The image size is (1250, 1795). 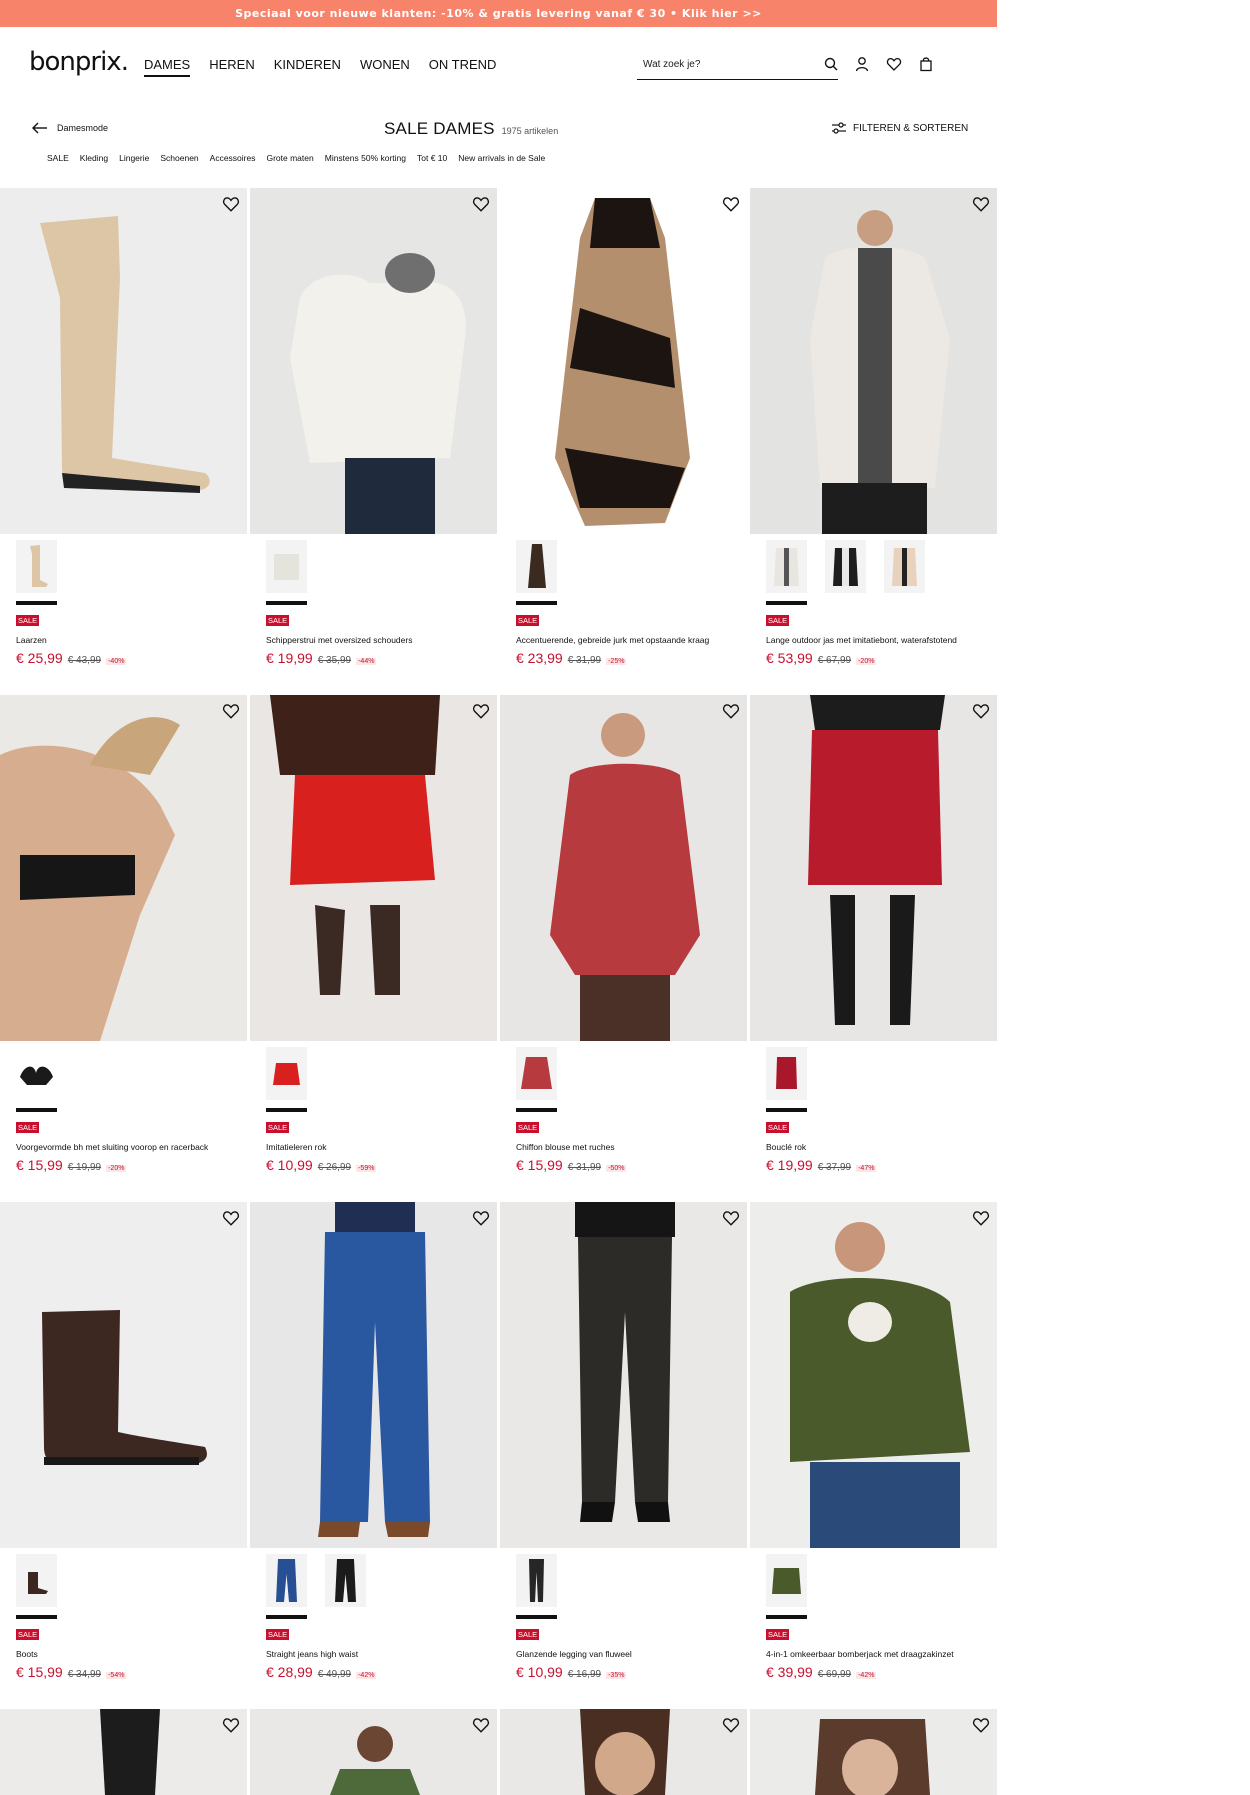 What do you see at coordinates (79, 62) in the screenshot?
I see `logo: bonprix.` at bounding box center [79, 62].